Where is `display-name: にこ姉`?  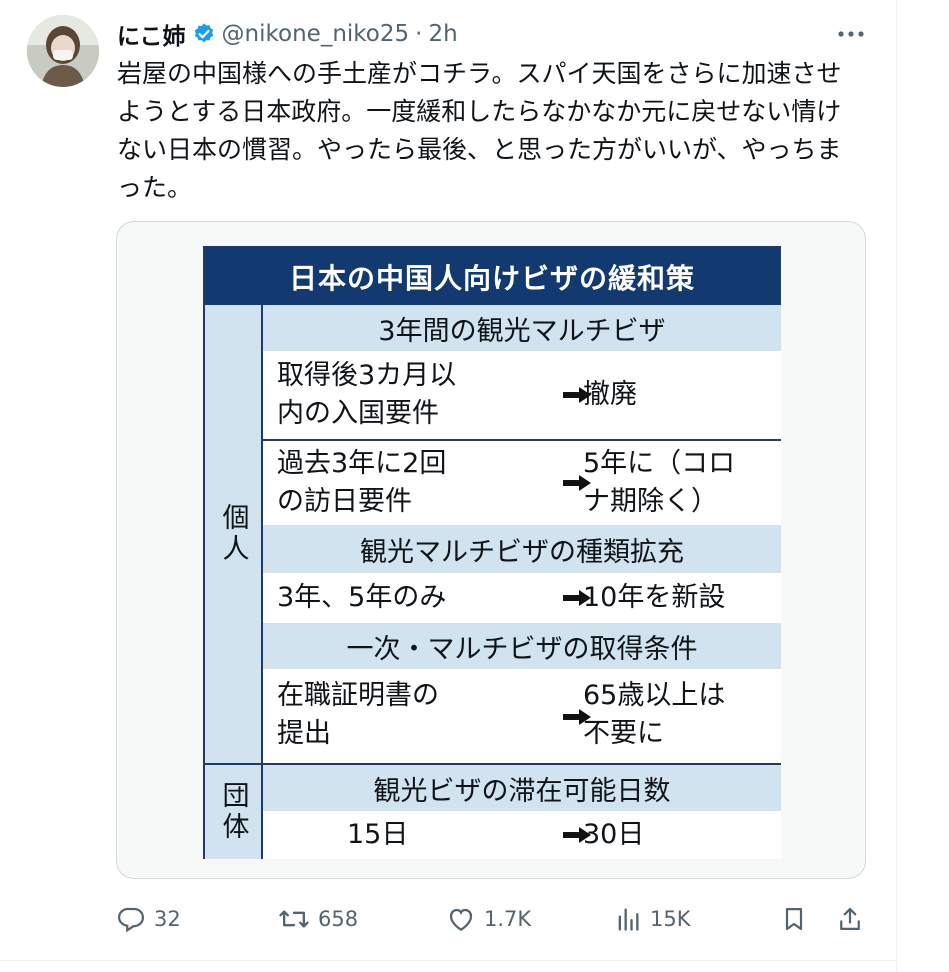
display-name: にこ姉 is located at coordinates (151, 34).